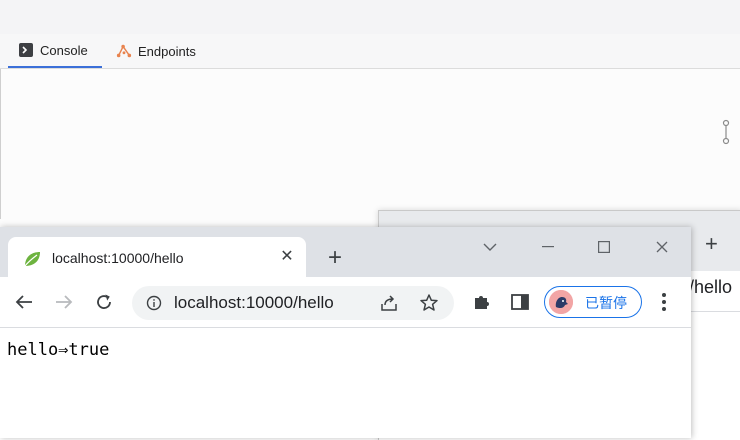 This screenshot has width=740, height=440. What do you see at coordinates (481, 302) in the screenshot?
I see `extensions-puzzle-icon` at bounding box center [481, 302].